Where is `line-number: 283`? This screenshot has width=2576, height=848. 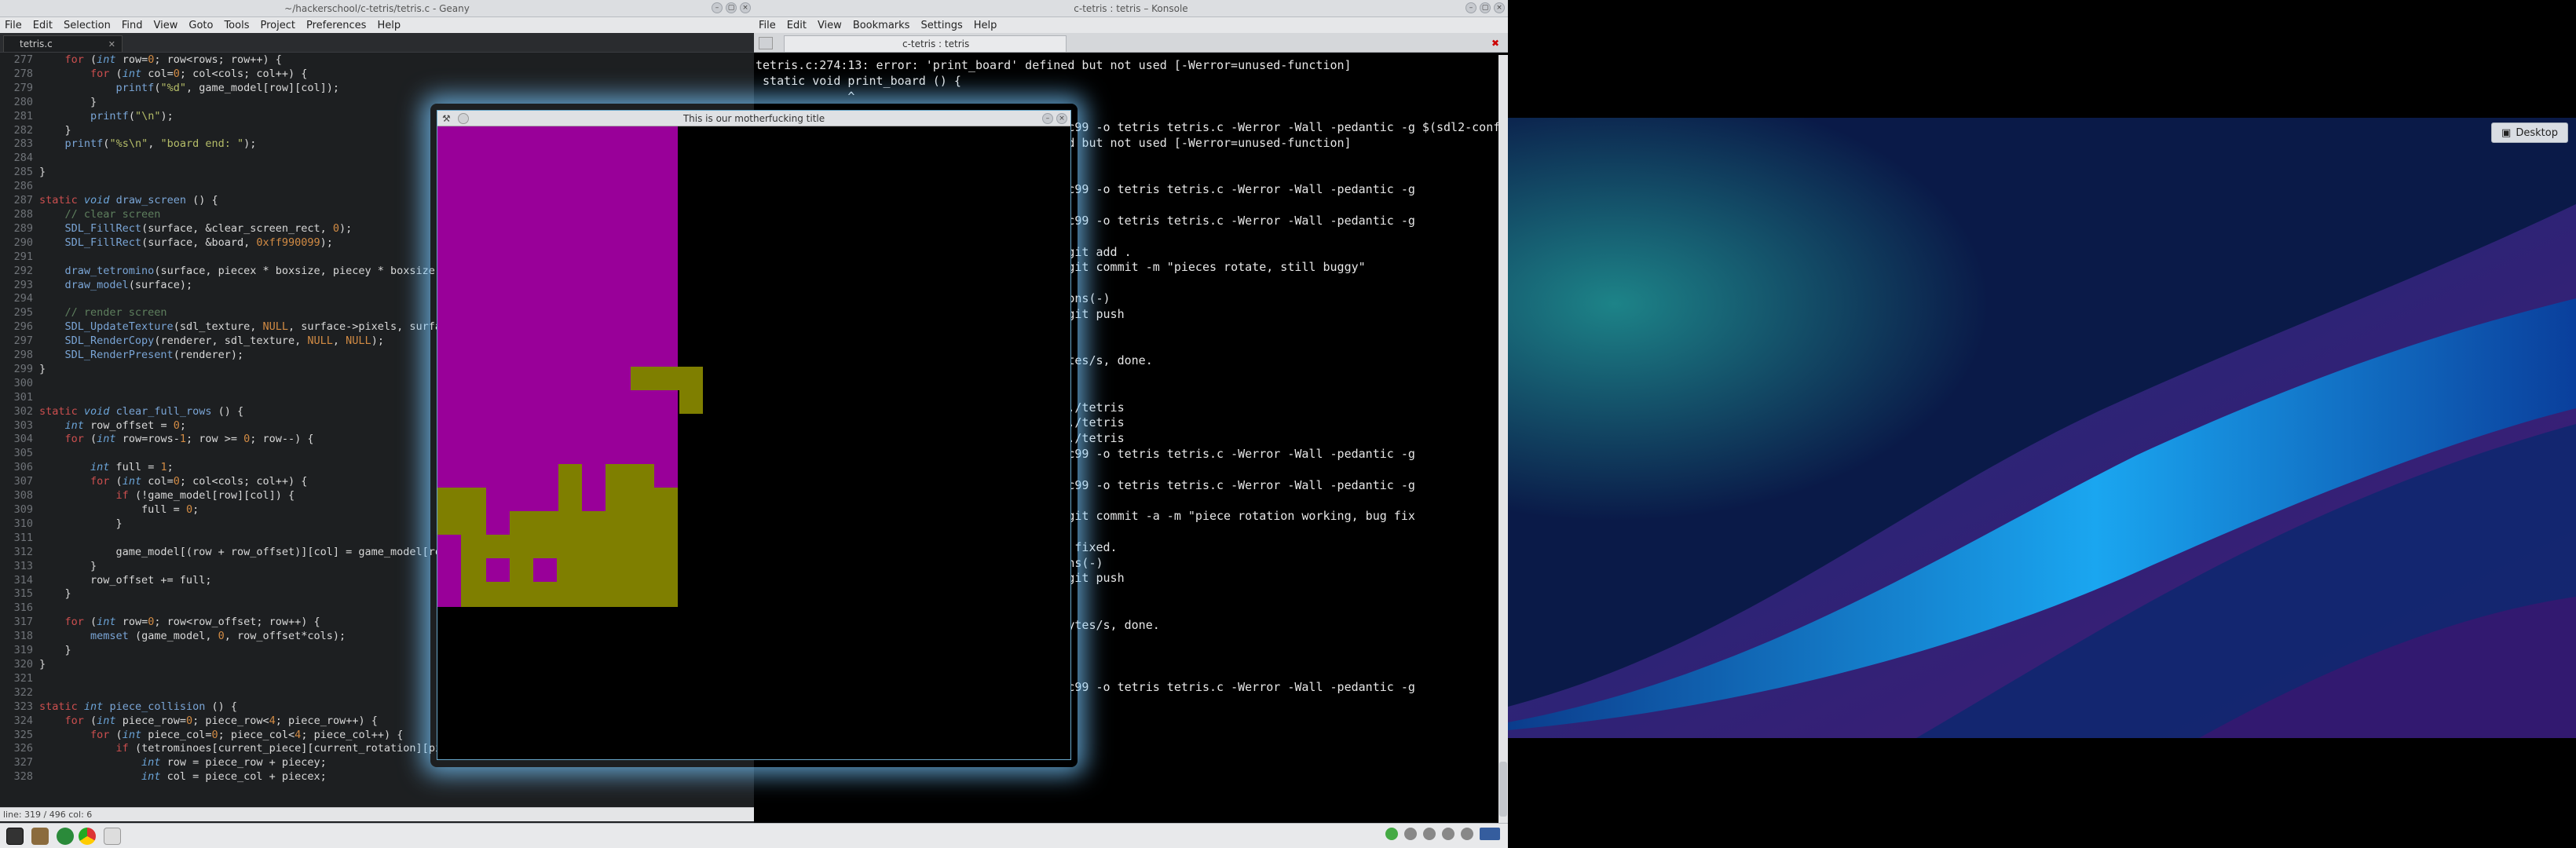 line-number: 283 is located at coordinates (23, 144).